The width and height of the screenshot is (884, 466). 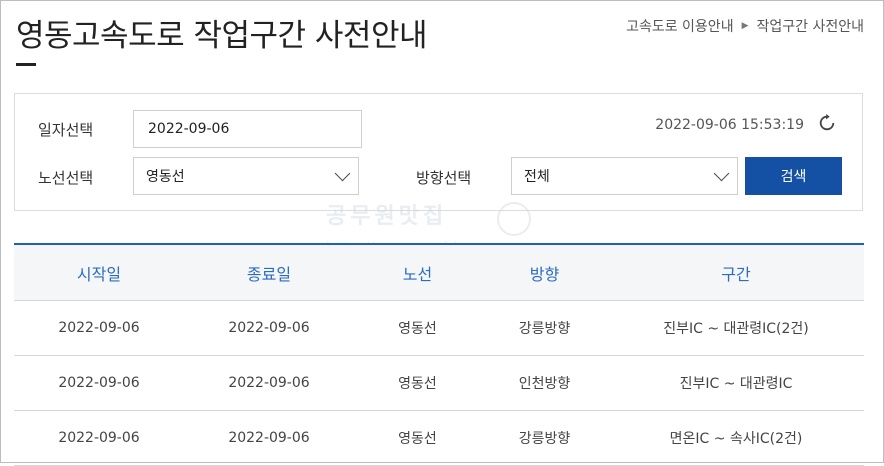 What do you see at coordinates (537, 177) in the screenshot?
I see `direction-value: 전체` at bounding box center [537, 177].